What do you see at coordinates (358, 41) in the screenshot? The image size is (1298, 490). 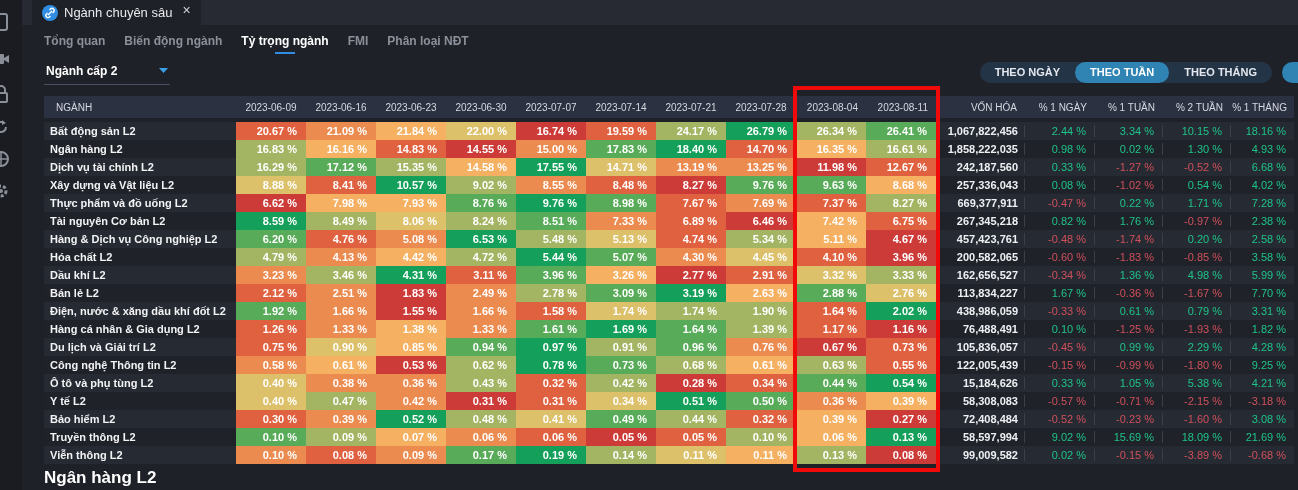 I see `nav-tab: FMI` at bounding box center [358, 41].